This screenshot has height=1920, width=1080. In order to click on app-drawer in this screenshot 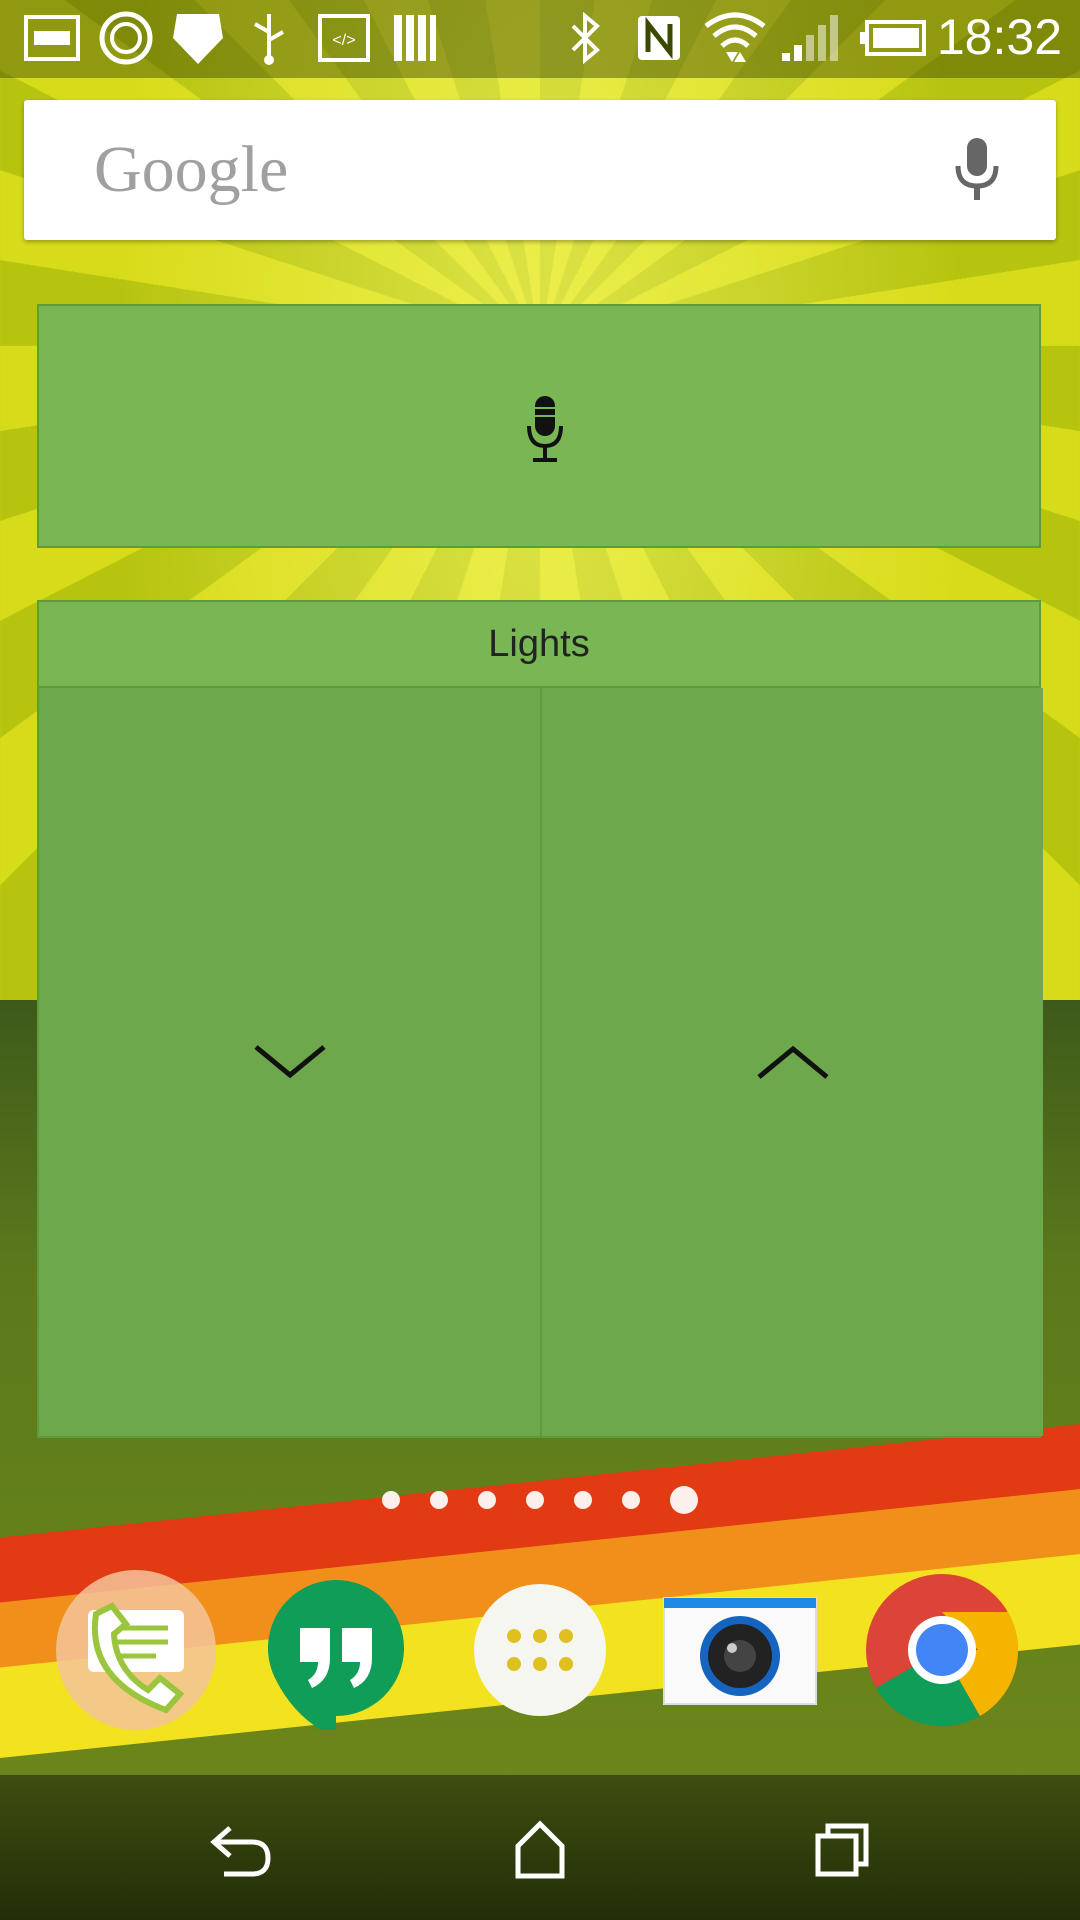, I will do `click(540, 1650)`.